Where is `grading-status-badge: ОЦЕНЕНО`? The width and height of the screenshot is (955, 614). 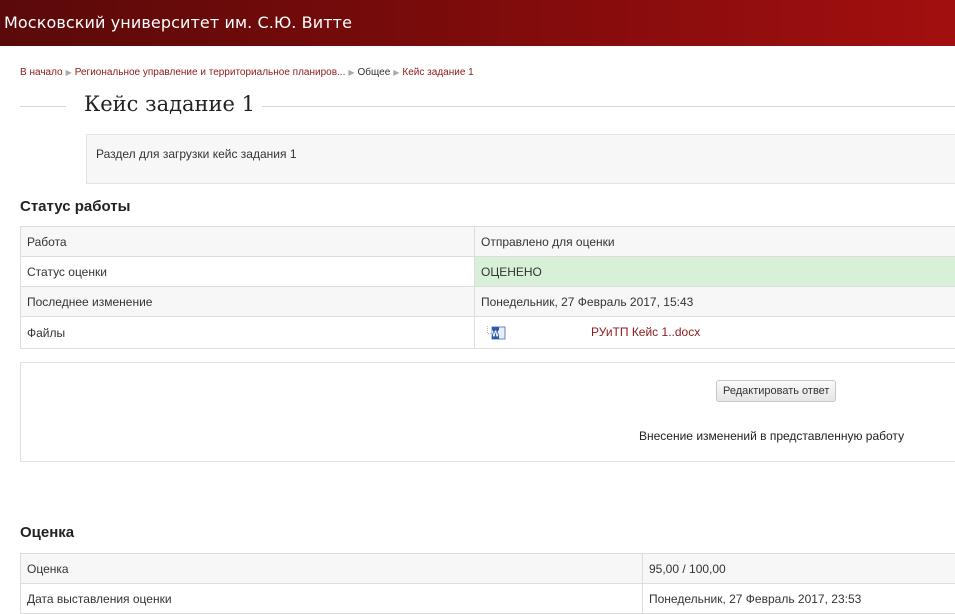
grading-status-badge: ОЦЕНЕНО is located at coordinates (715, 272).